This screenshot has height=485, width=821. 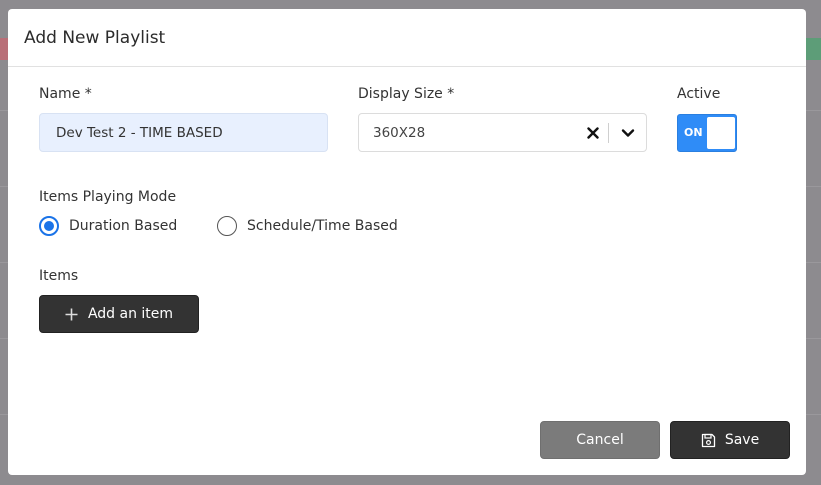 I want to click on active-toggle: ON, so click(x=707, y=133).